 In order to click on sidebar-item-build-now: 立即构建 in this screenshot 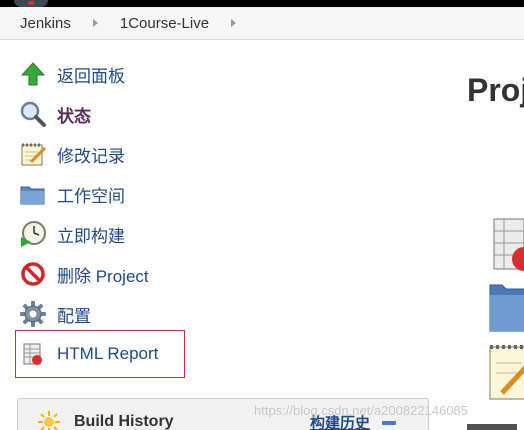, I will do `click(116, 234)`.